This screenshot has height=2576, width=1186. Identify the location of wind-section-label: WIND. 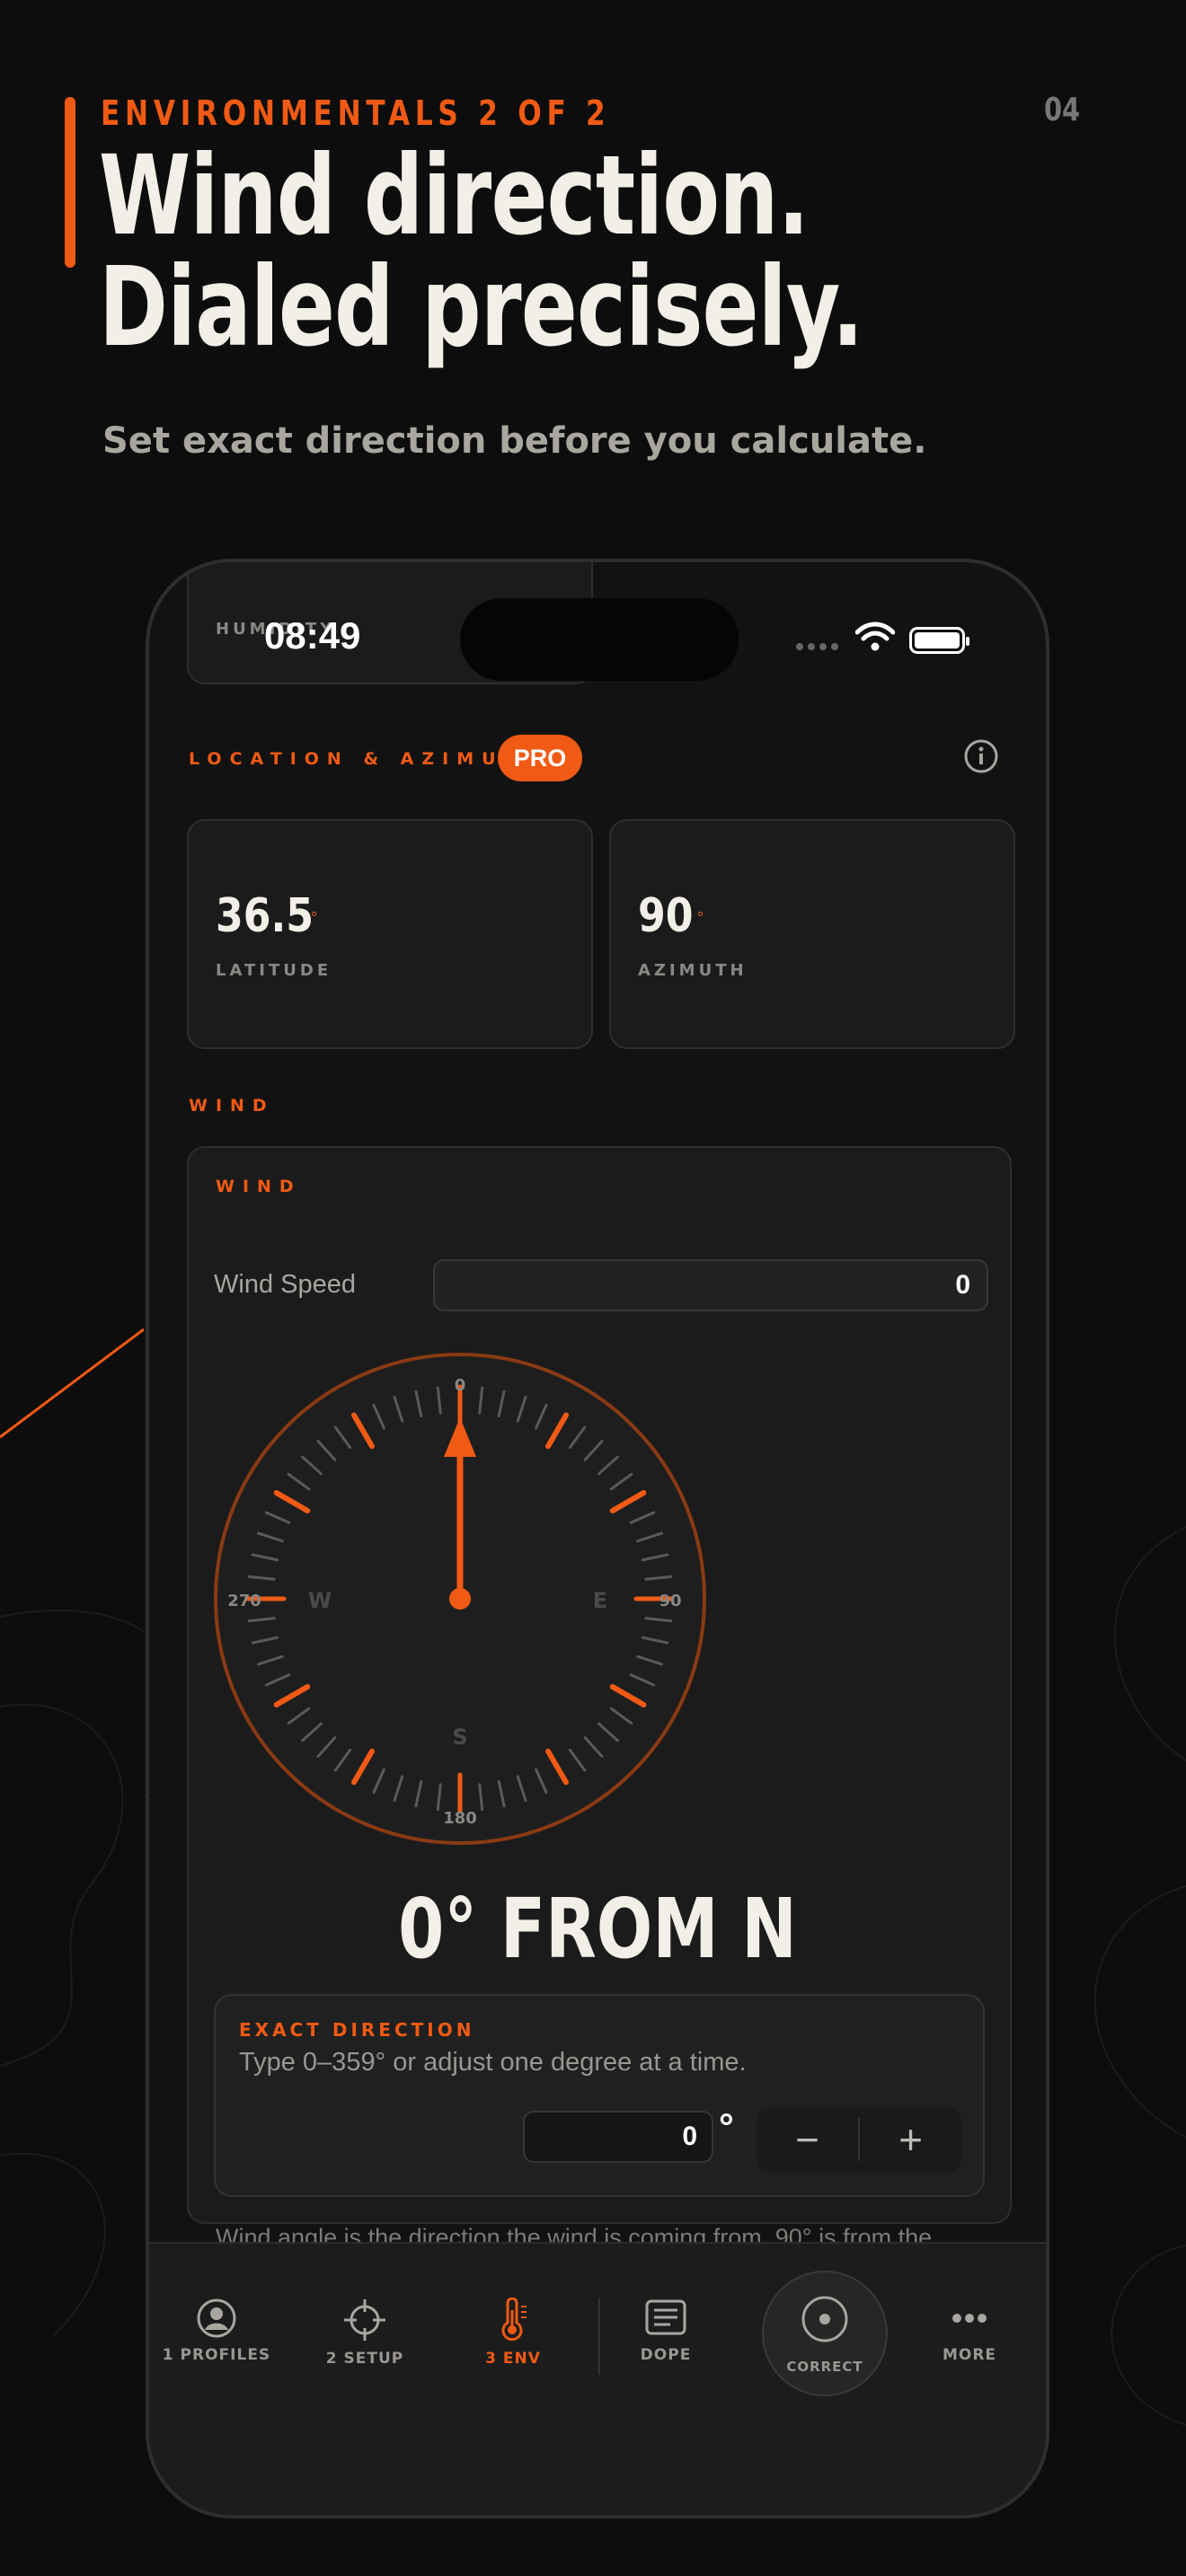
(232, 1106).